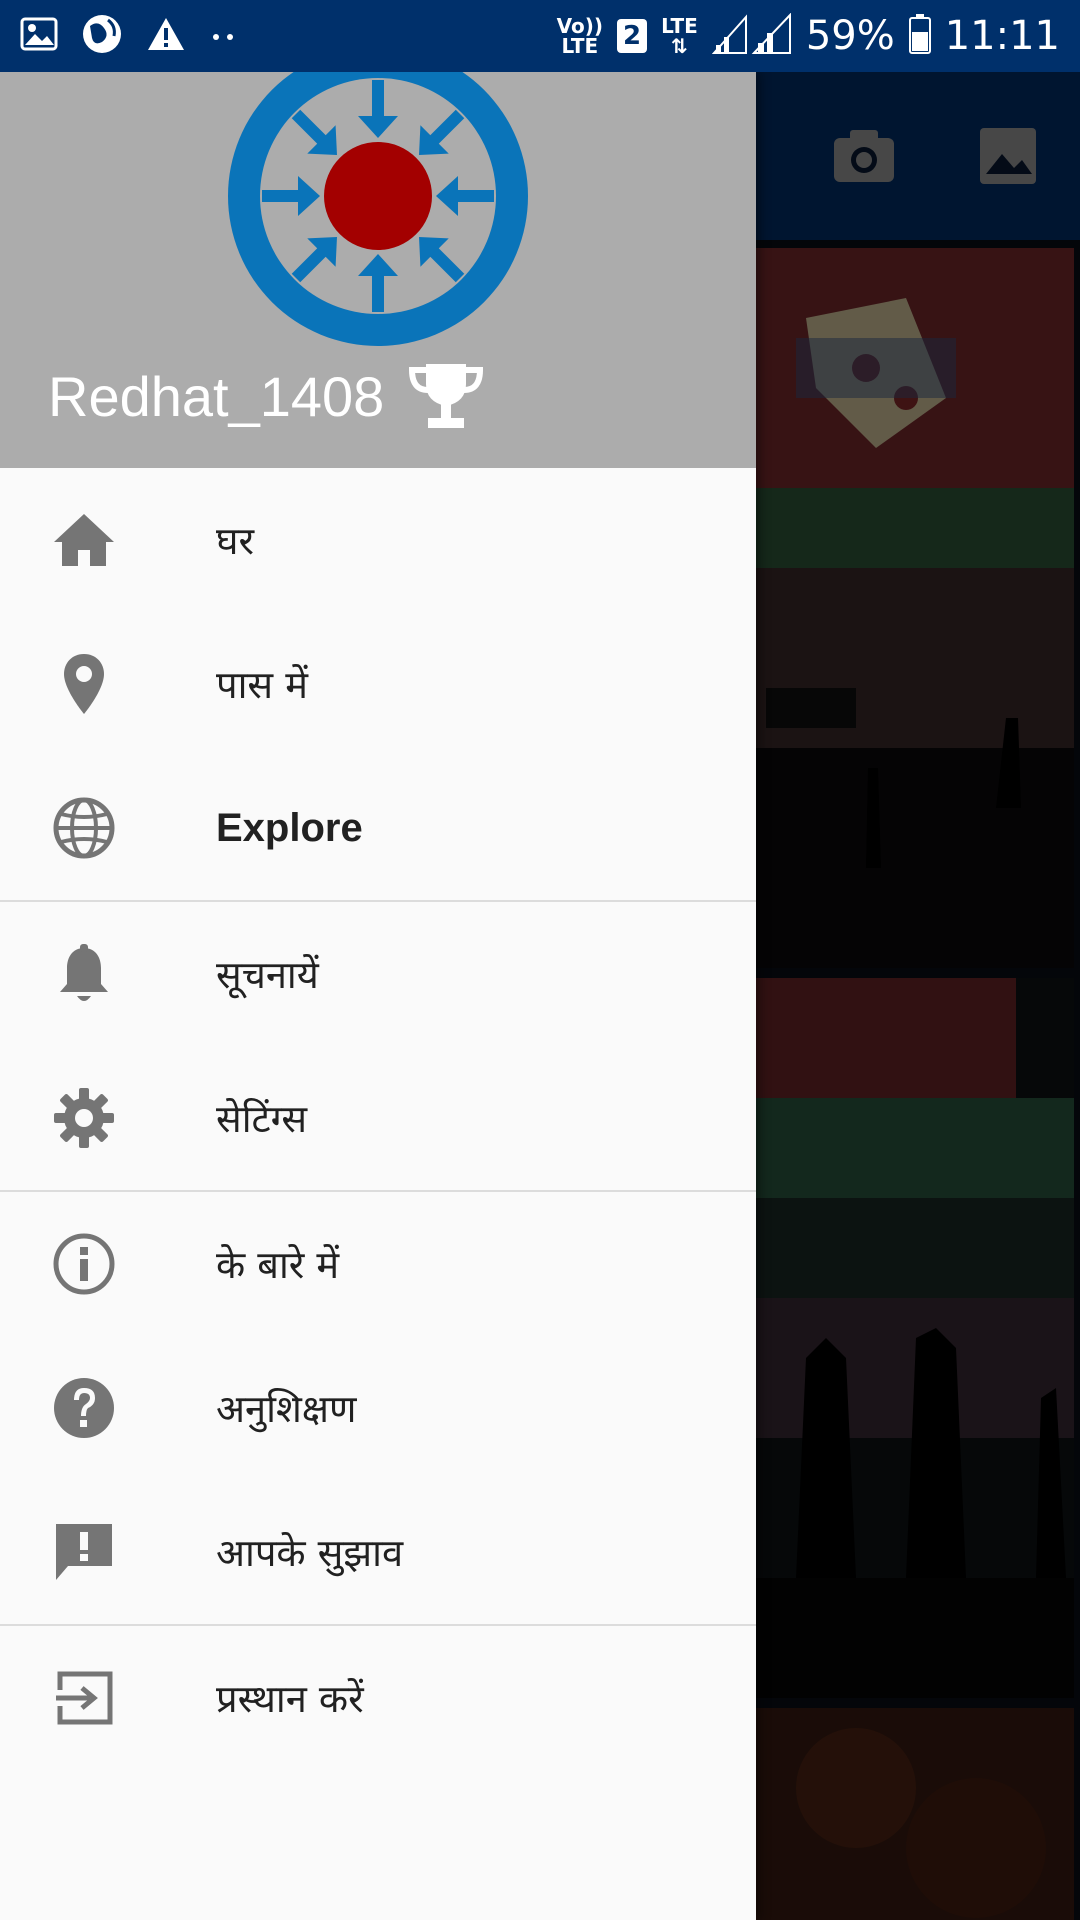 The width and height of the screenshot is (1080, 1920). I want to click on location-pin-icon, so click(84, 684).